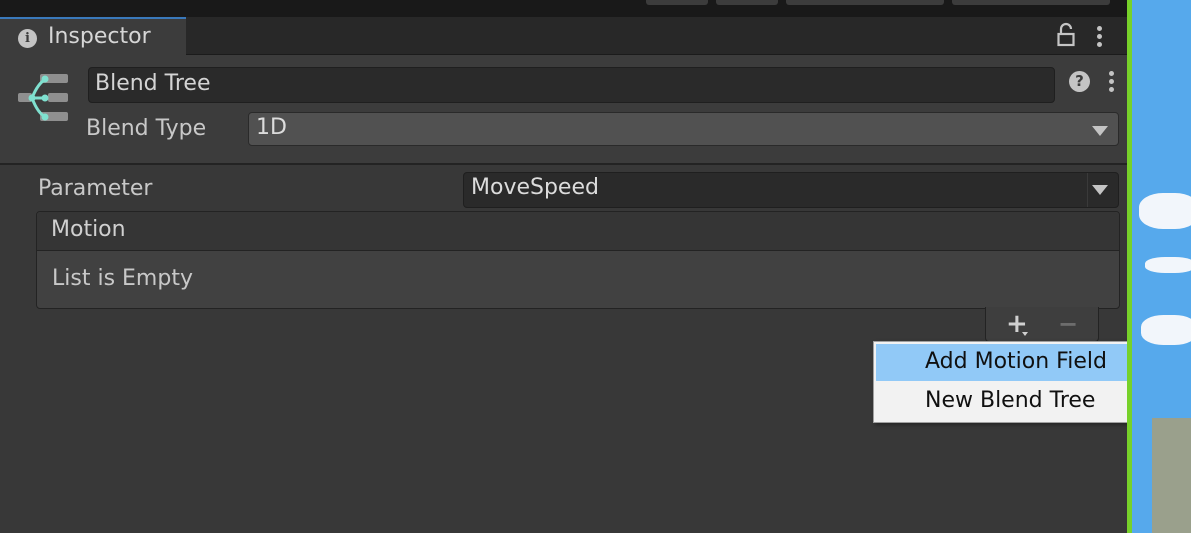  Describe the element at coordinates (1068, 324) in the screenshot. I see `minus-icon: −` at that location.